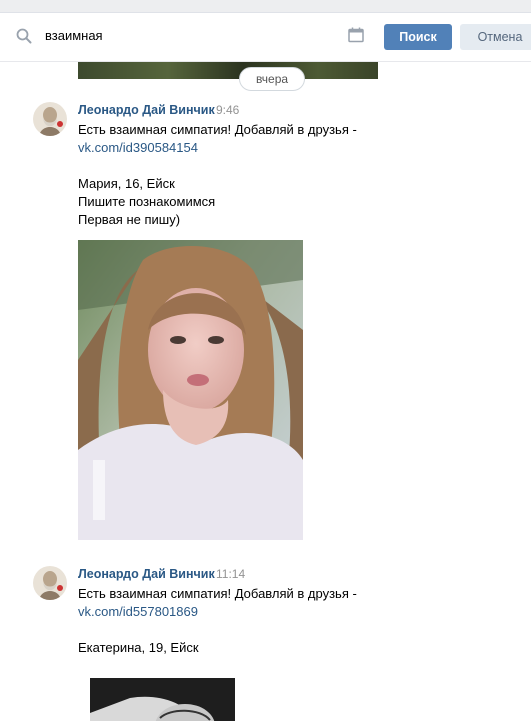 The width and height of the screenshot is (531, 721). I want to click on previous-photo, so click(228, 70).